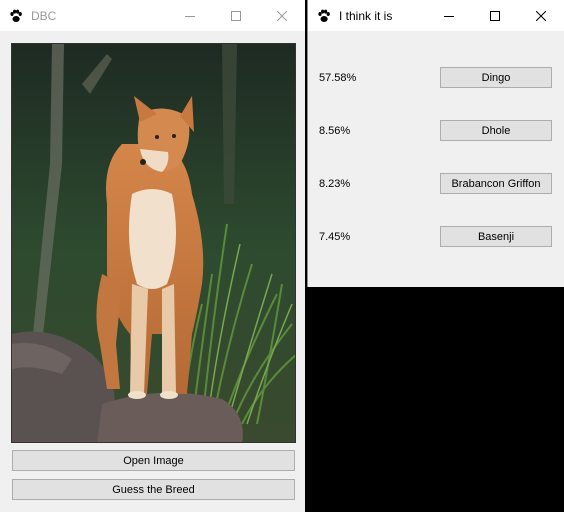 This screenshot has height=512, width=564. I want to click on main-window-title: DBC, so click(44, 15).